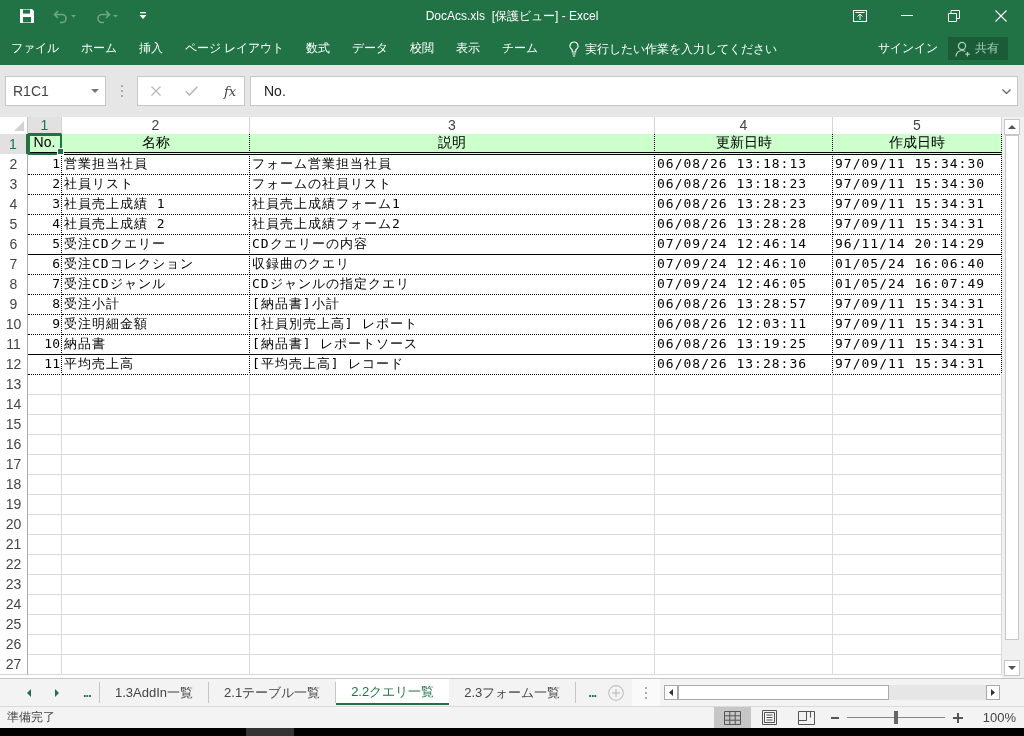  I want to click on ribbon-tab: ファイル, so click(35, 48).